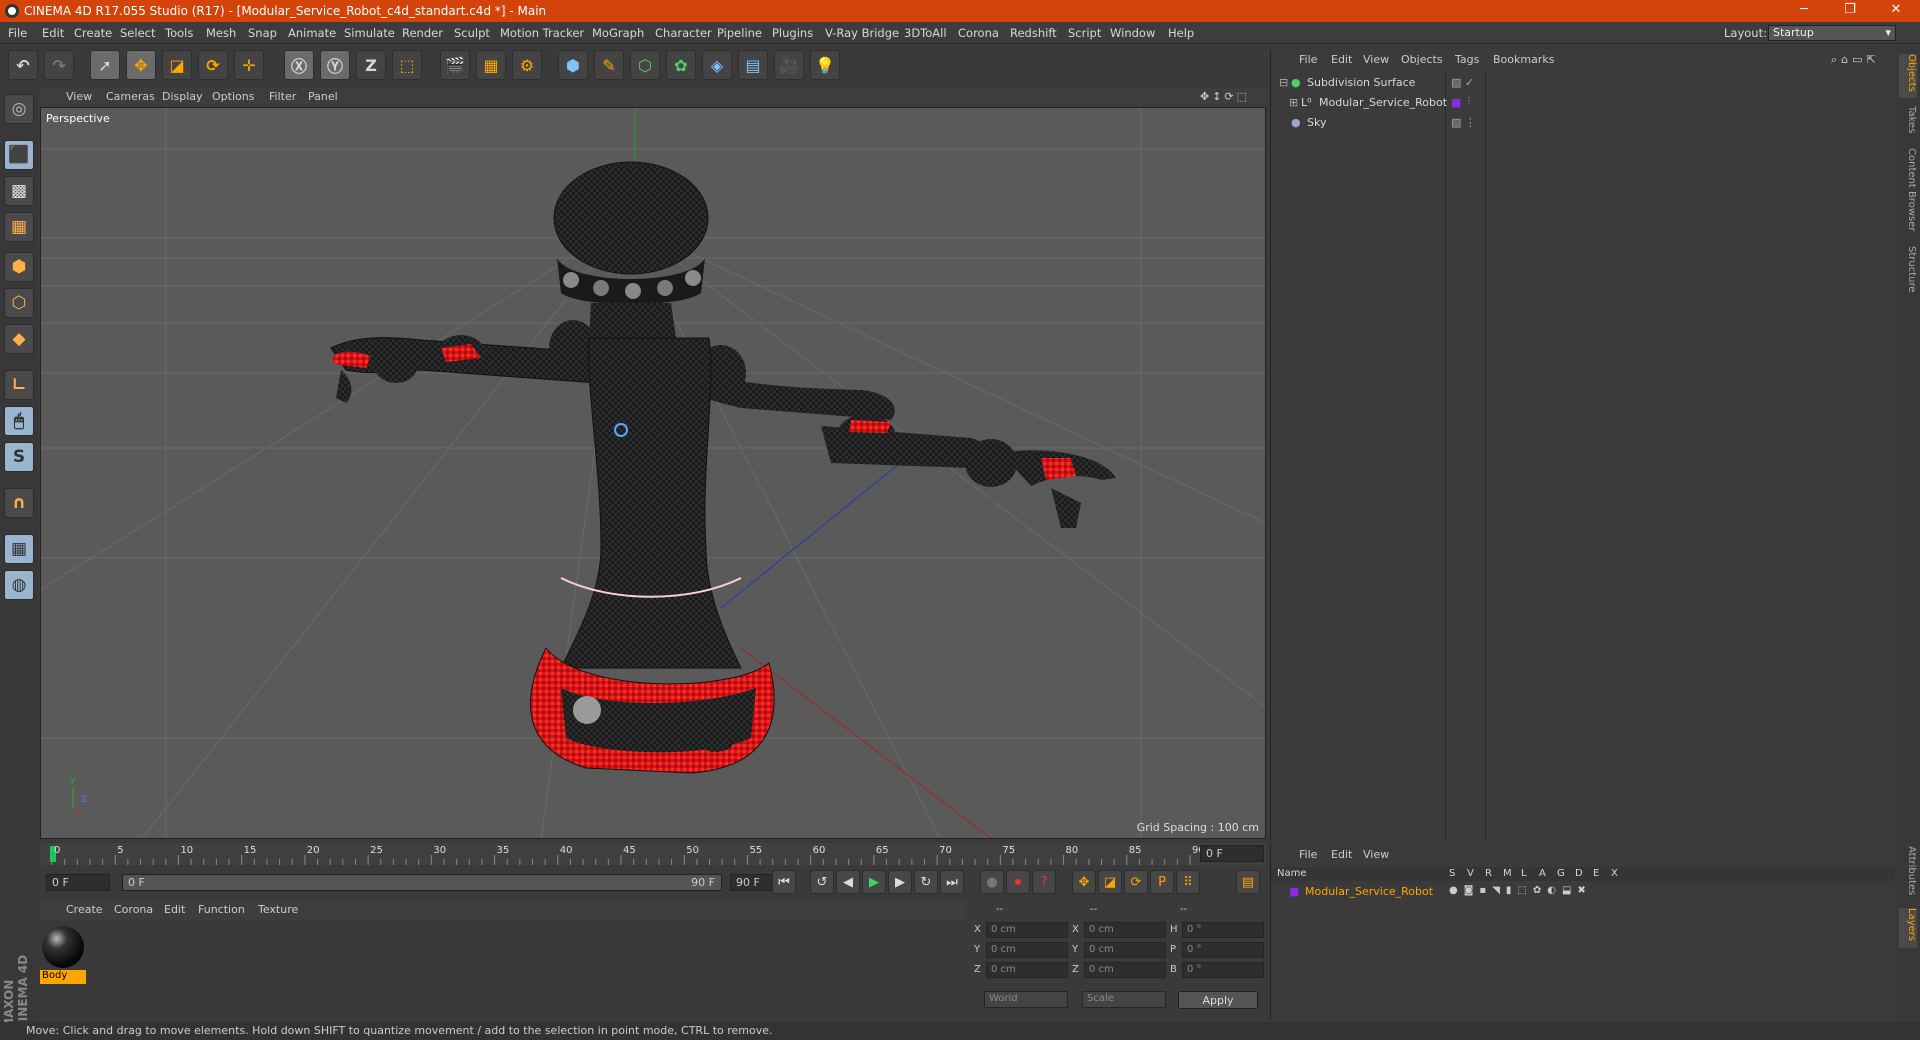 The width and height of the screenshot is (1920, 1040). Describe the element at coordinates (1162, 882) in the screenshot. I see `key-param-icon: P` at that location.